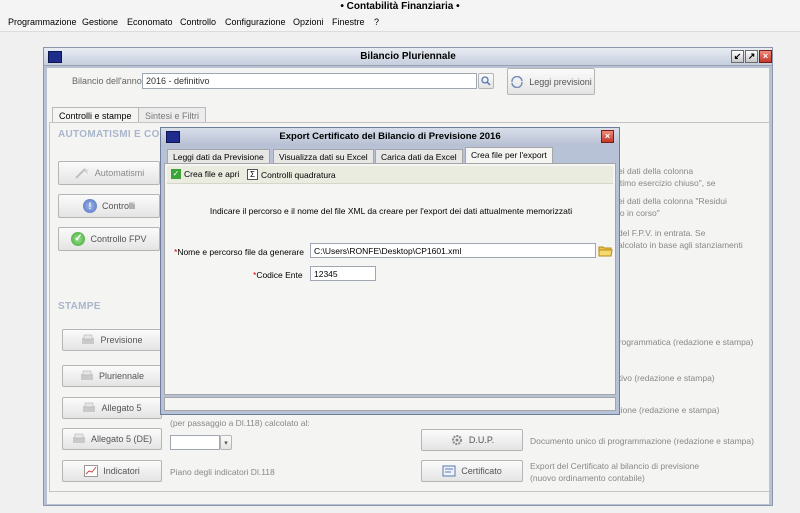 Image resolution: width=800 pixels, height=513 pixels. I want to click on indicatori-desc: Piano degli indicatori Dl.118, so click(222, 472).